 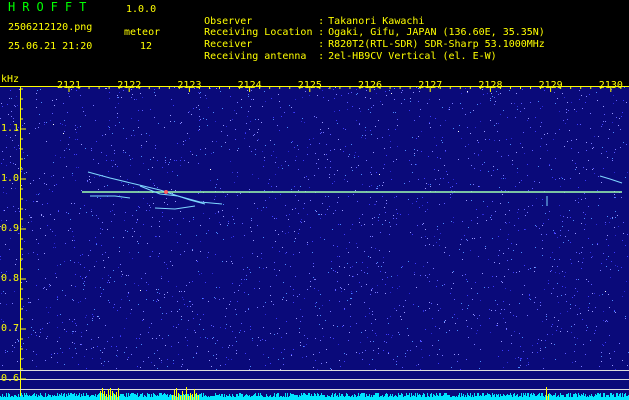 I want to click on capture-datetime: 25.06.21 21:20, so click(x=50, y=46).